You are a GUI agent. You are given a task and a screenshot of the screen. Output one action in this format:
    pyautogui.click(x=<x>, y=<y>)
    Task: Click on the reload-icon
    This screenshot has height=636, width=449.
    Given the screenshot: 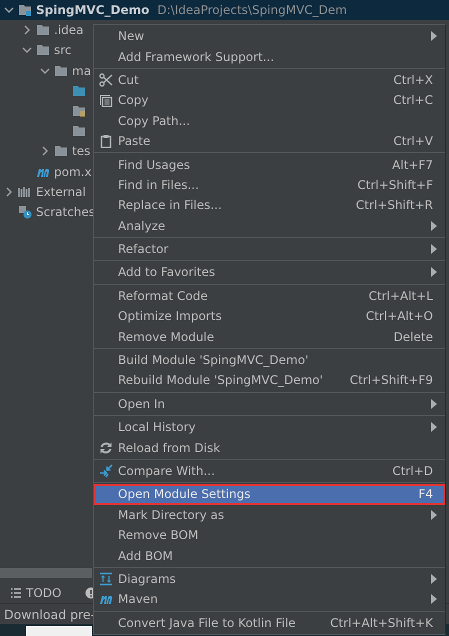 What is the action you would take?
    pyautogui.click(x=106, y=447)
    